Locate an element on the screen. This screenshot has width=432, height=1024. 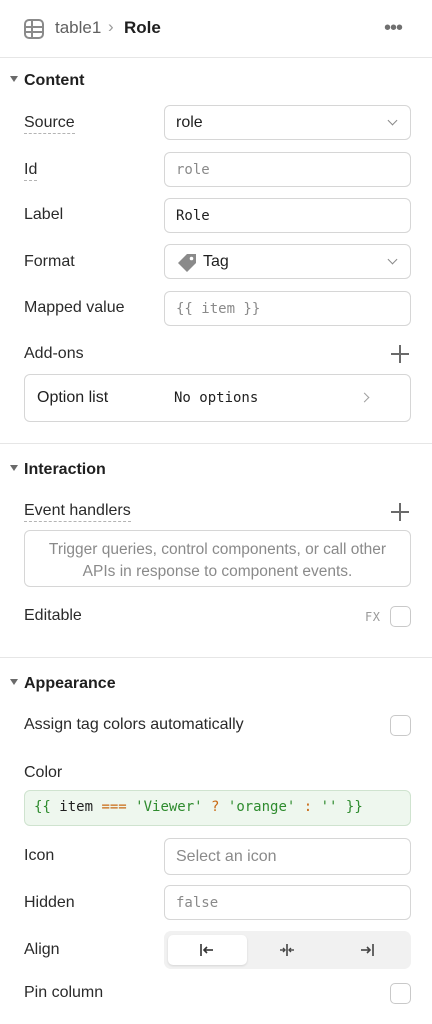
id-placeholder: role is located at coordinates (193, 170).